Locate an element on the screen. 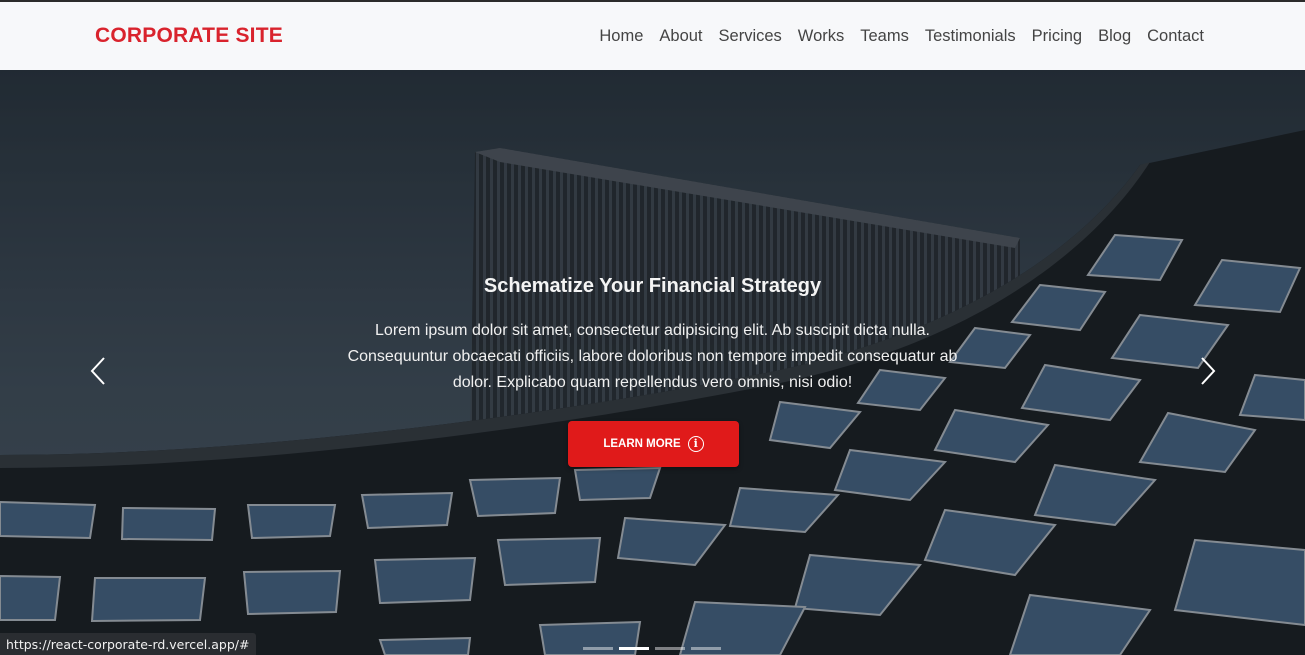 This screenshot has width=1305, height=655. carousel-indicators is located at coordinates (652, 648).